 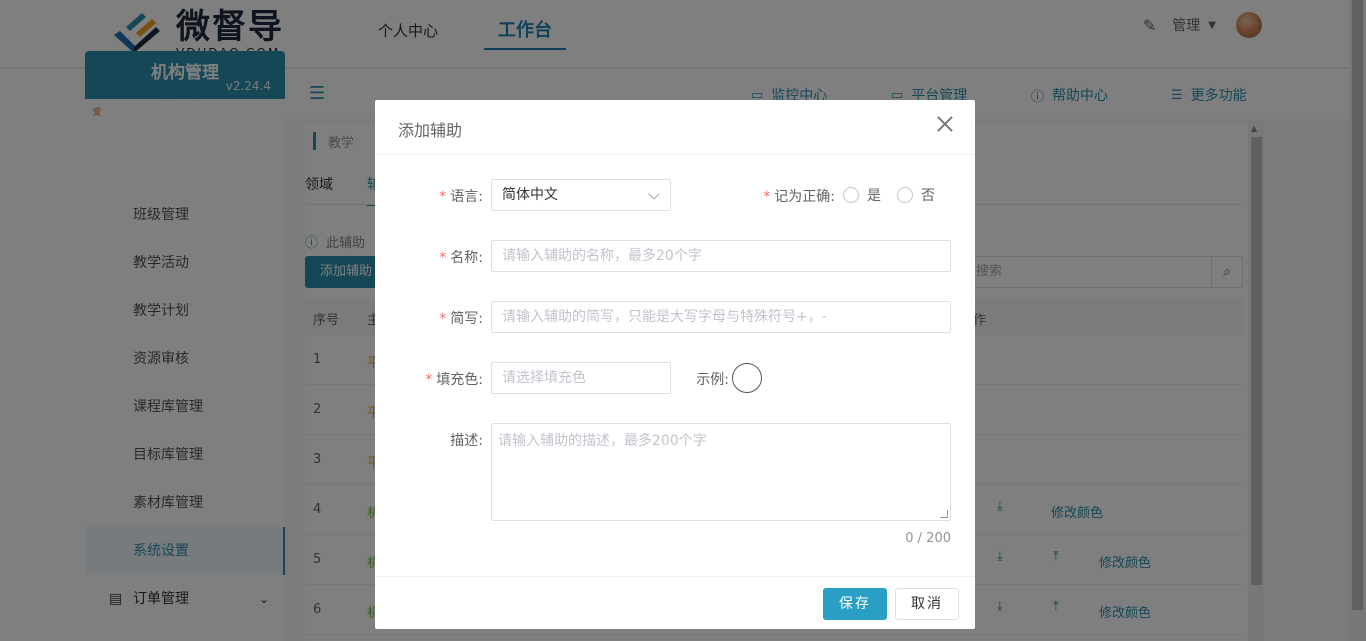 What do you see at coordinates (459, 380) in the screenshot?
I see `fill-color-label-text: 填充色:` at bounding box center [459, 380].